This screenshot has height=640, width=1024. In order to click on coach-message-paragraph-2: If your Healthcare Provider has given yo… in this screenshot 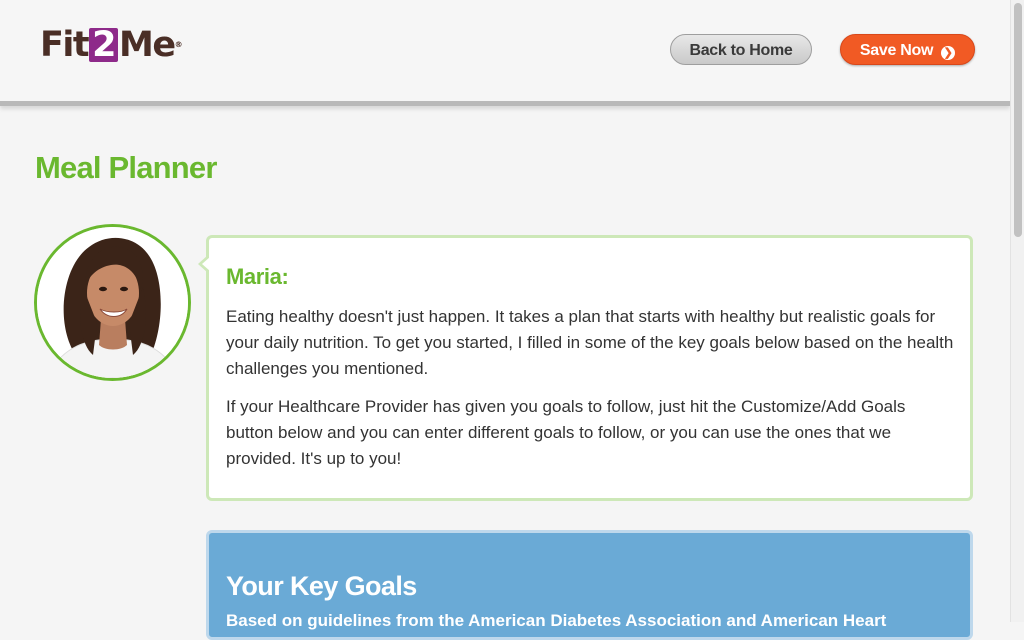, I will do `click(566, 432)`.